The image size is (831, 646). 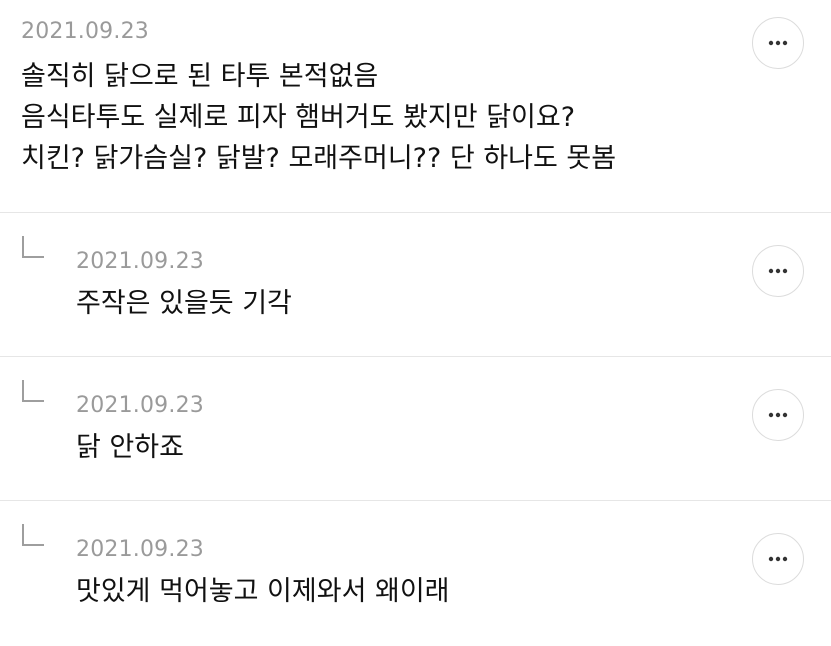 I want to click on reply-text: 닭 안하죠, so click(x=130, y=447).